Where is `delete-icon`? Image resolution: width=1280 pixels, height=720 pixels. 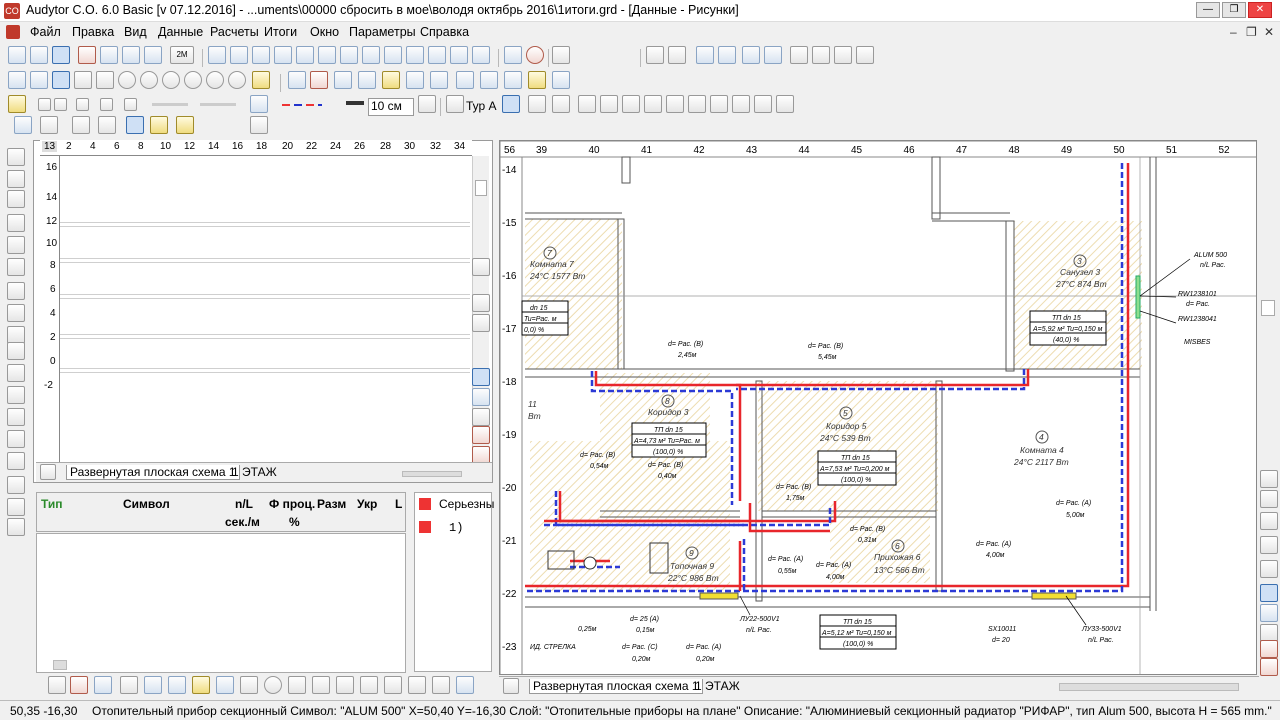 delete-icon is located at coordinates (16, 461).